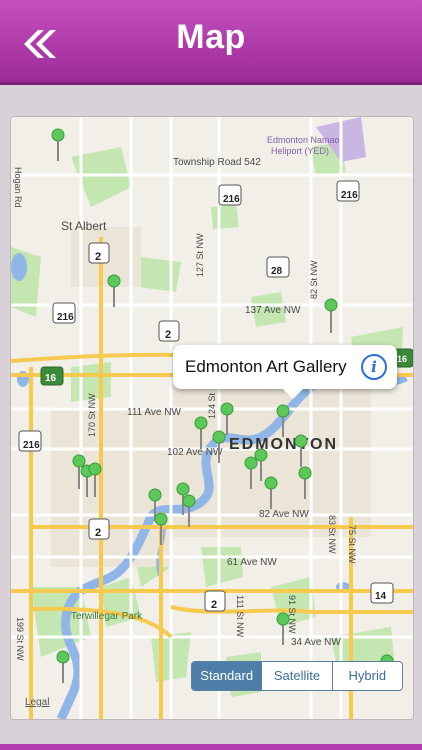  What do you see at coordinates (381, 596) in the screenshot?
I see `svg-text: 14` at bounding box center [381, 596].